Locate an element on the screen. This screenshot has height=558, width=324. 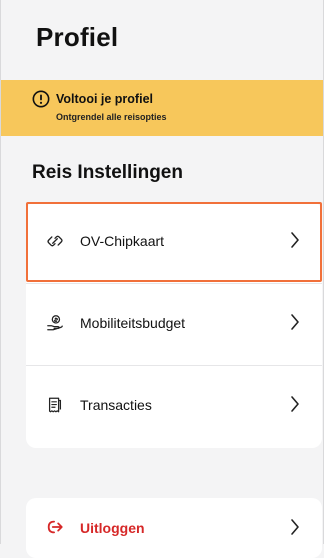
exclamation-circle-icon is located at coordinates (41, 99).